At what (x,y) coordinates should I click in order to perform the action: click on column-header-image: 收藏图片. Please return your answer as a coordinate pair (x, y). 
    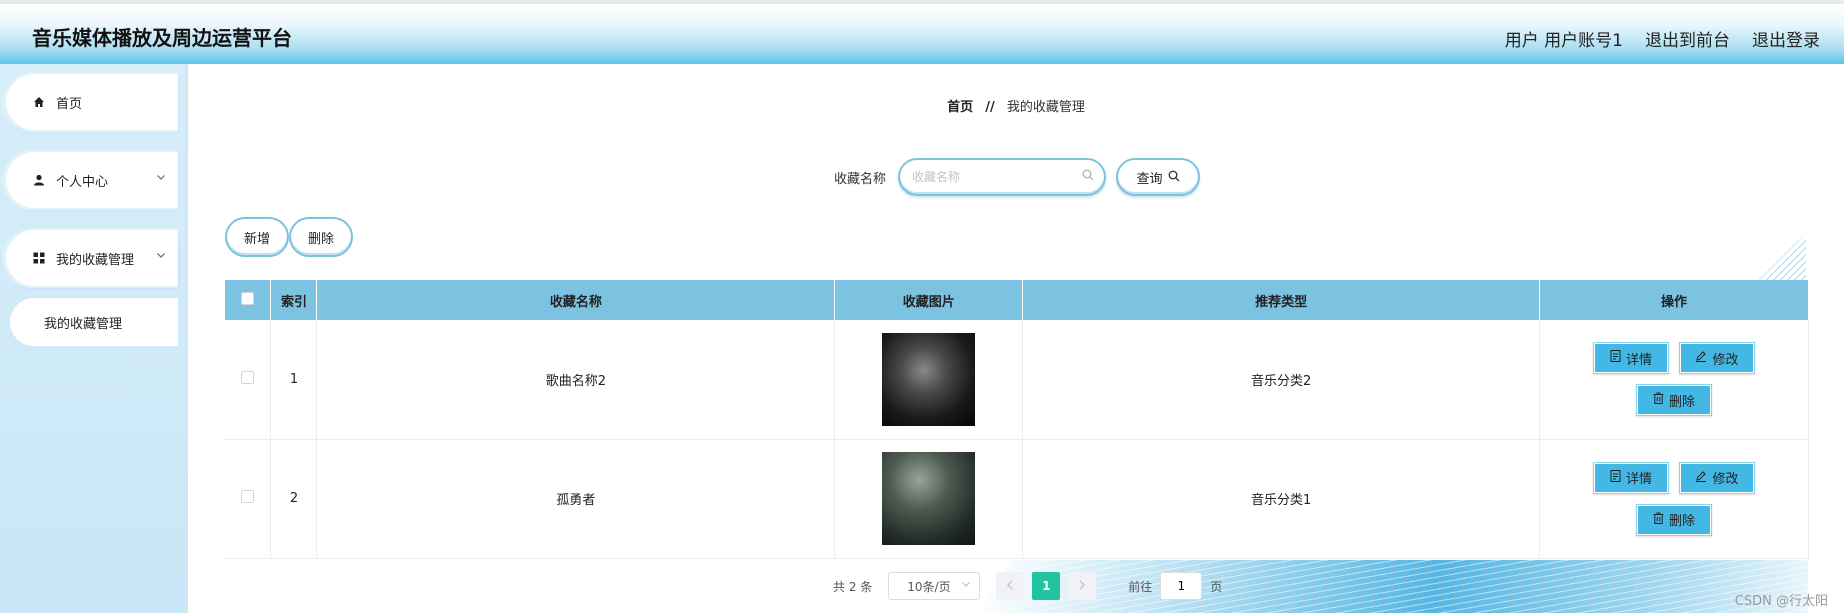
    Looking at the image, I should click on (929, 300).